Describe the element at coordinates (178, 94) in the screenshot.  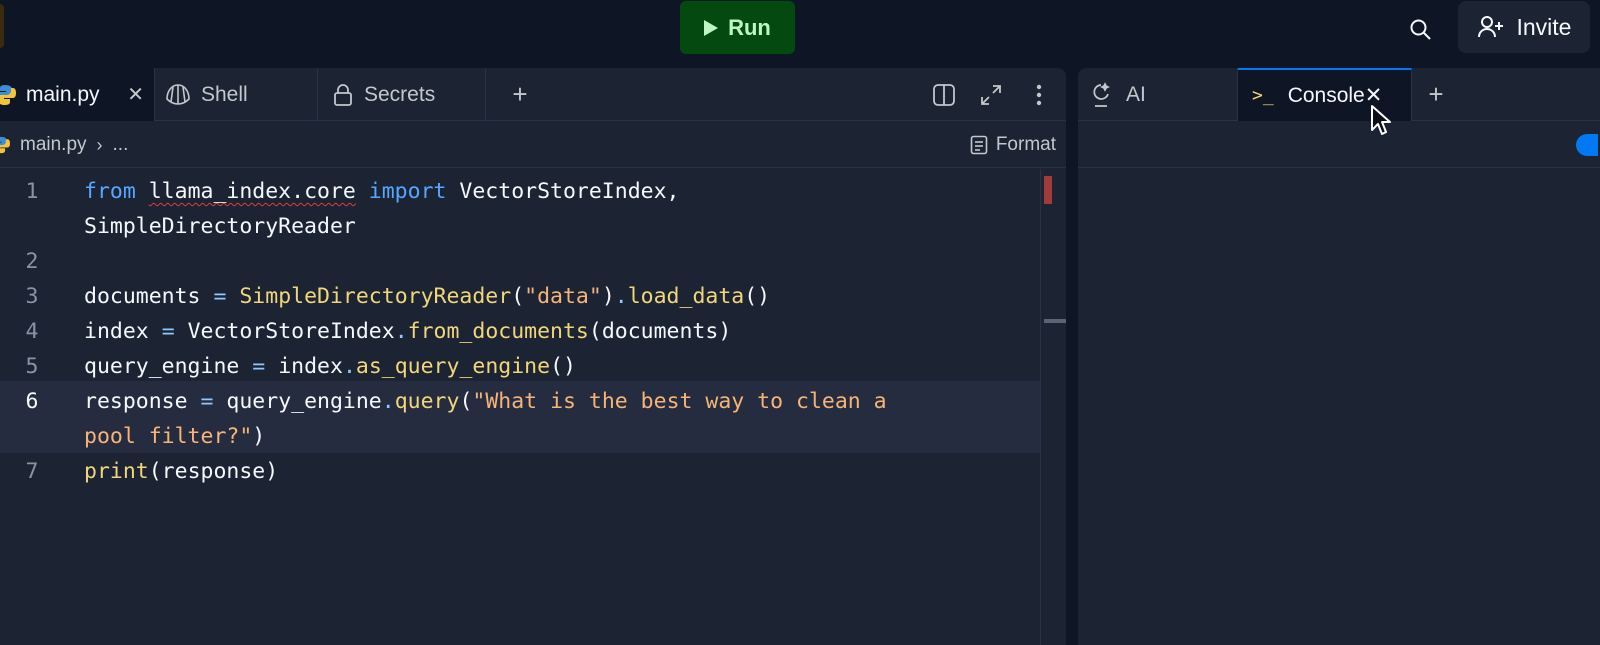
I see `shell-icon` at that location.